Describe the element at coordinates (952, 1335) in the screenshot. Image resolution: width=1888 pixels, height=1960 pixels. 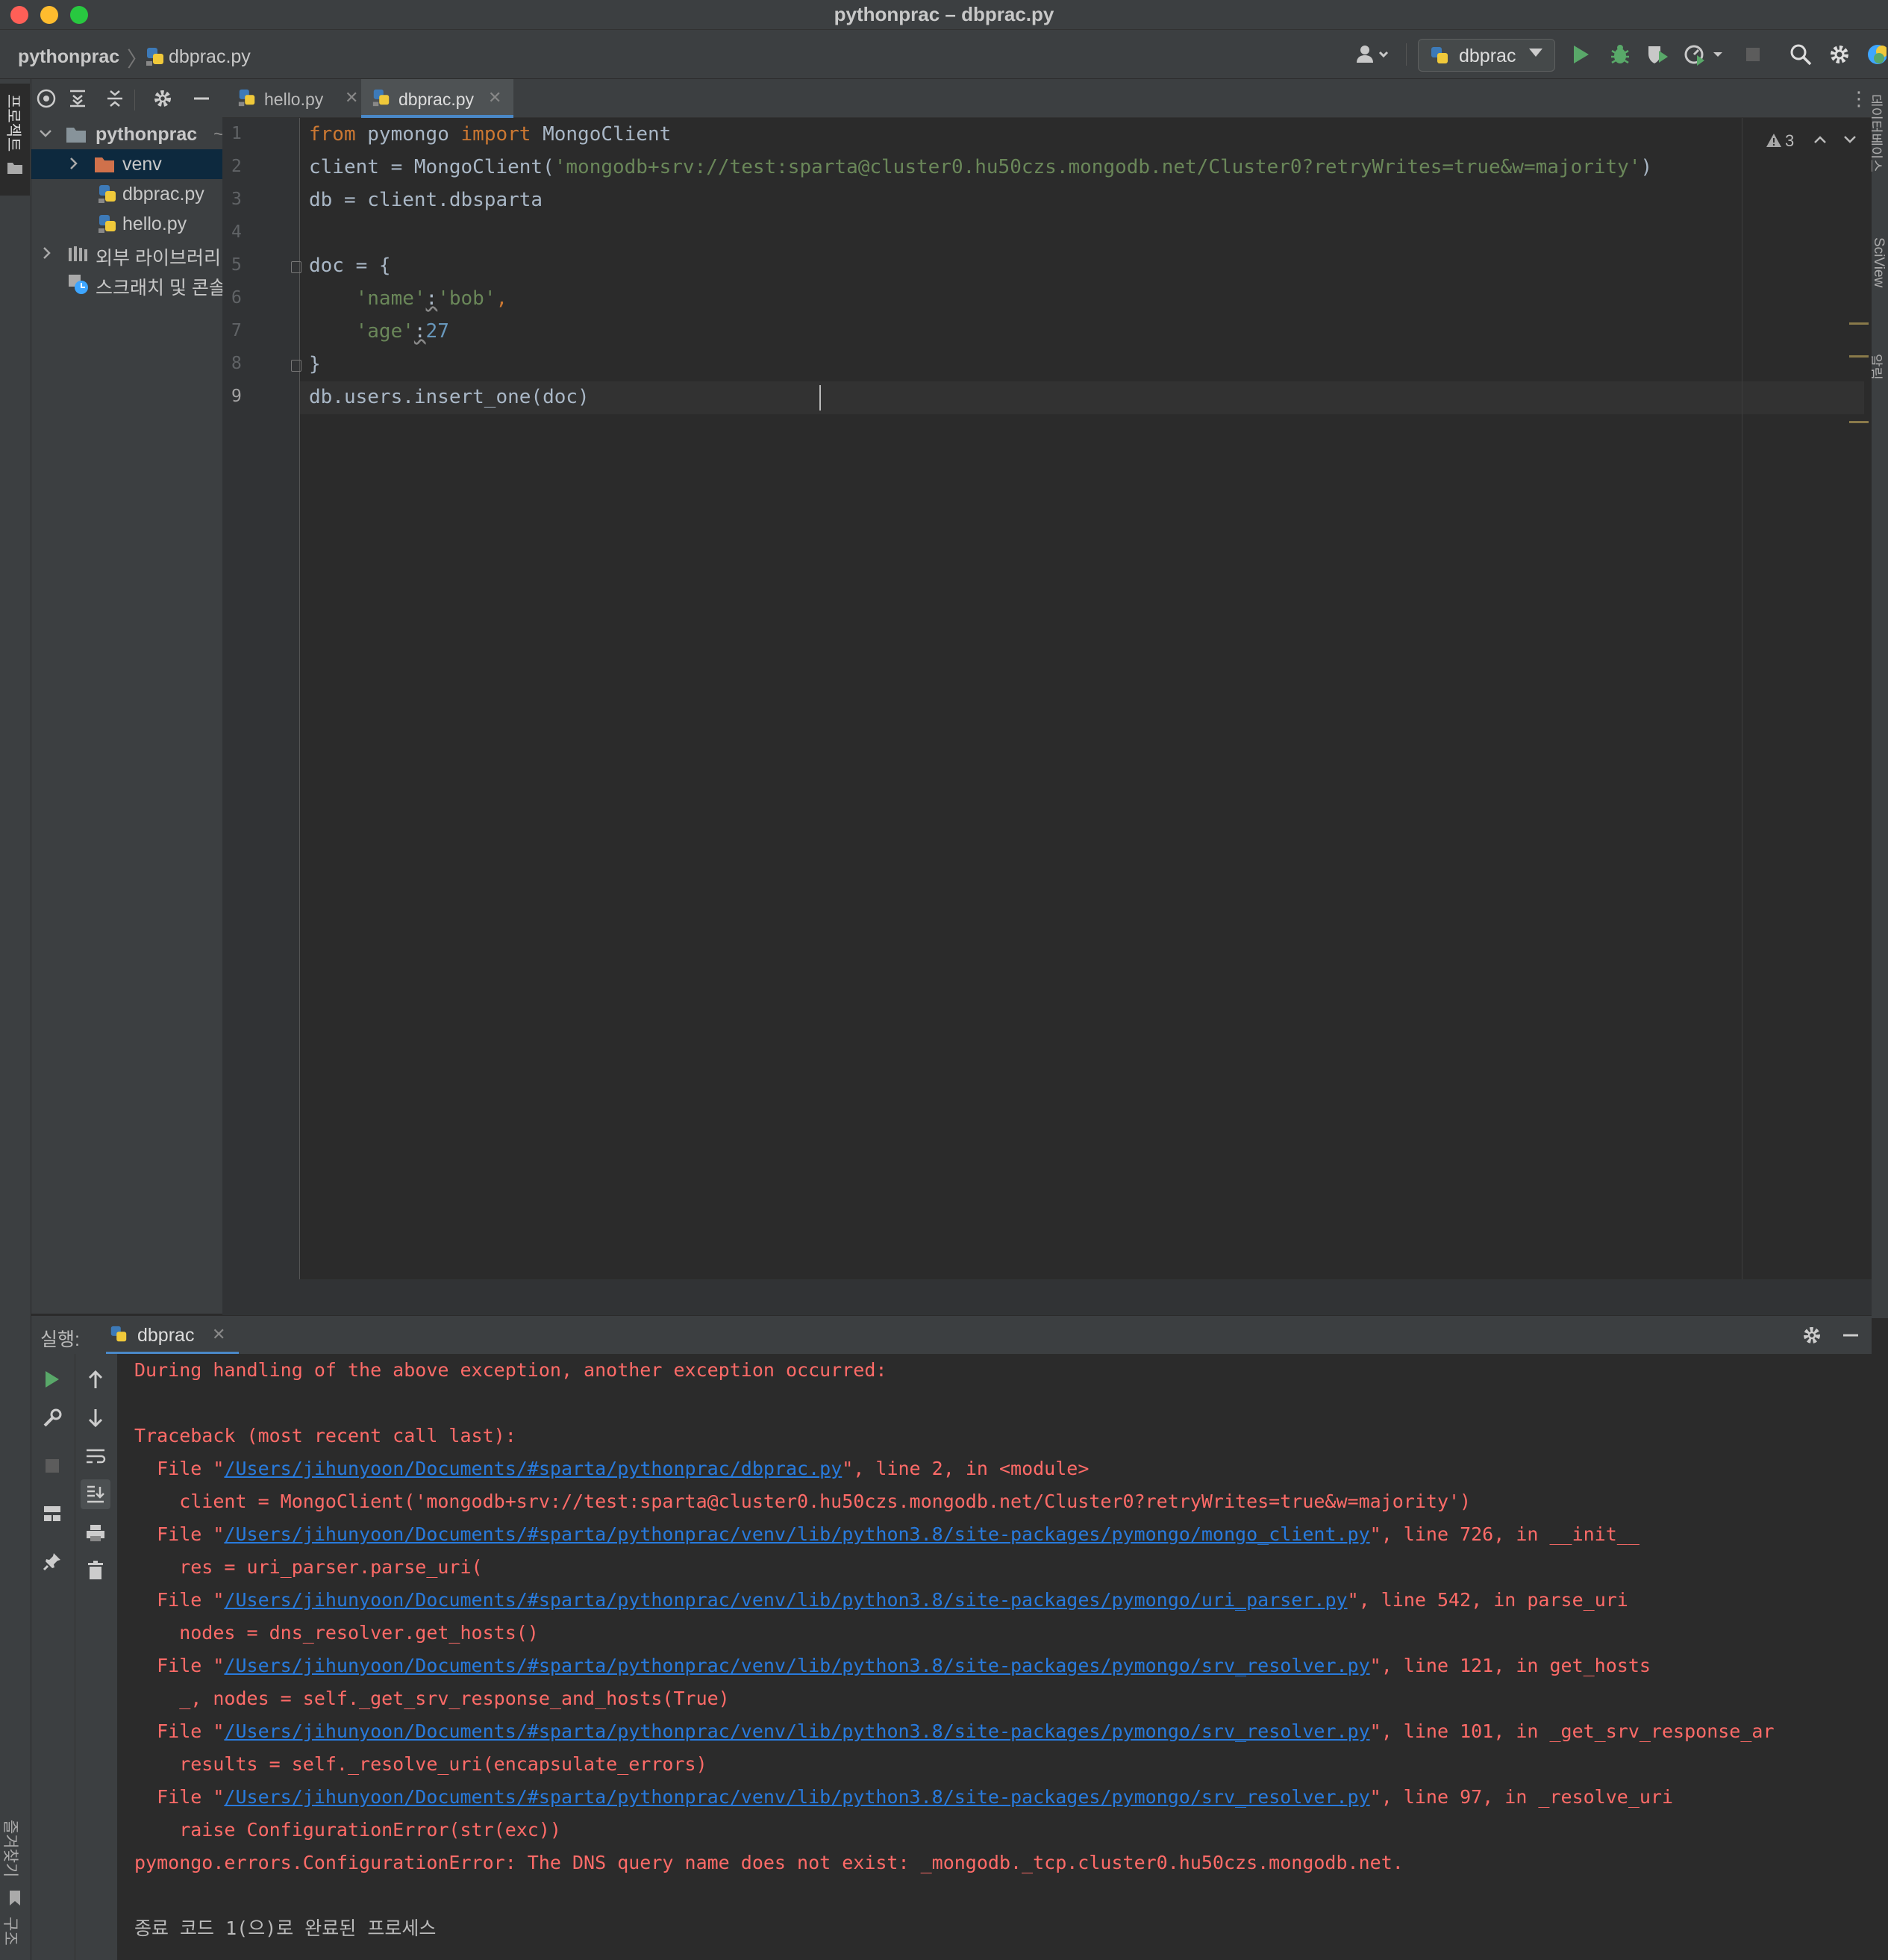
I see `run-panel-header: 실행: dbprac ✕` at that location.